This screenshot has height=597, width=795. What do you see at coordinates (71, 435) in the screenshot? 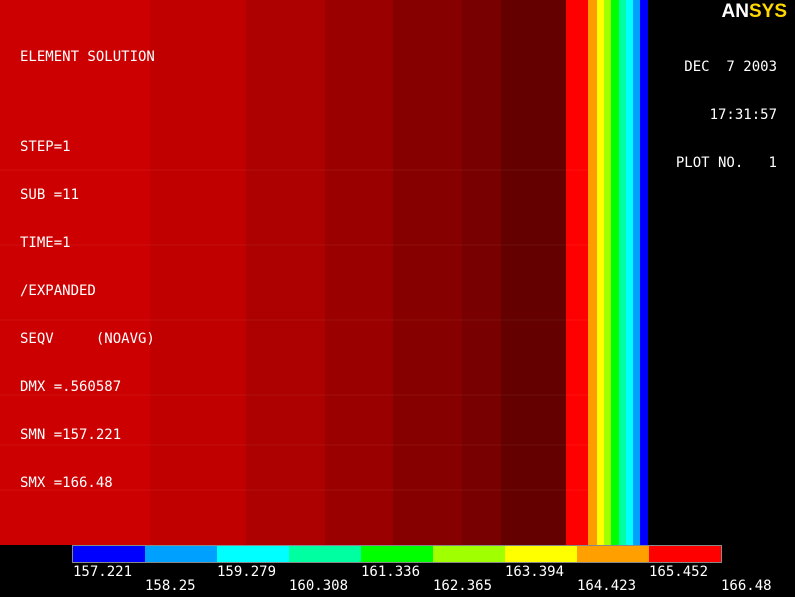
I see `info-smn: SMN =157.221` at bounding box center [71, 435].